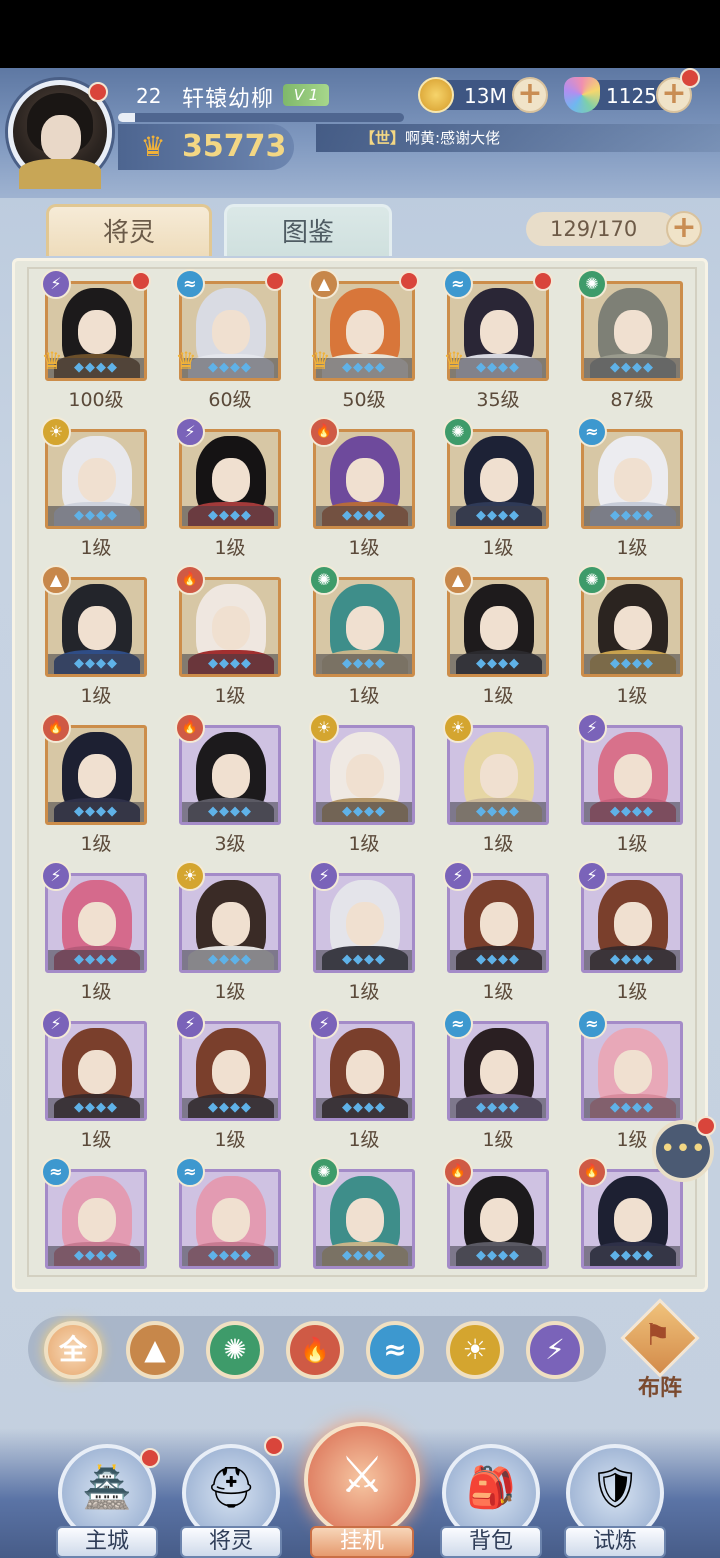 This screenshot has width=720, height=1558. What do you see at coordinates (684, 229) in the screenshot?
I see `expand-capacity-button: +` at bounding box center [684, 229].